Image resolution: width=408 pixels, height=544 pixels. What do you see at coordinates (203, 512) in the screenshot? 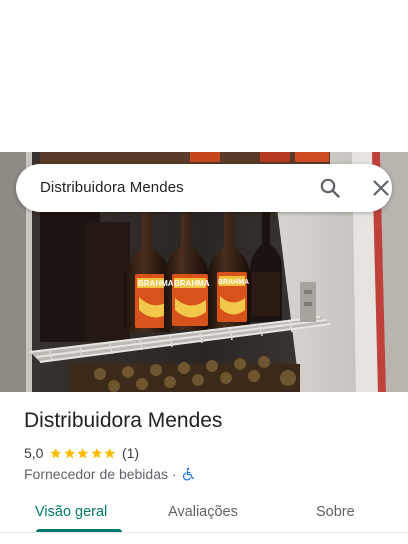
I see `tab-reviews: Avaliações` at bounding box center [203, 512].